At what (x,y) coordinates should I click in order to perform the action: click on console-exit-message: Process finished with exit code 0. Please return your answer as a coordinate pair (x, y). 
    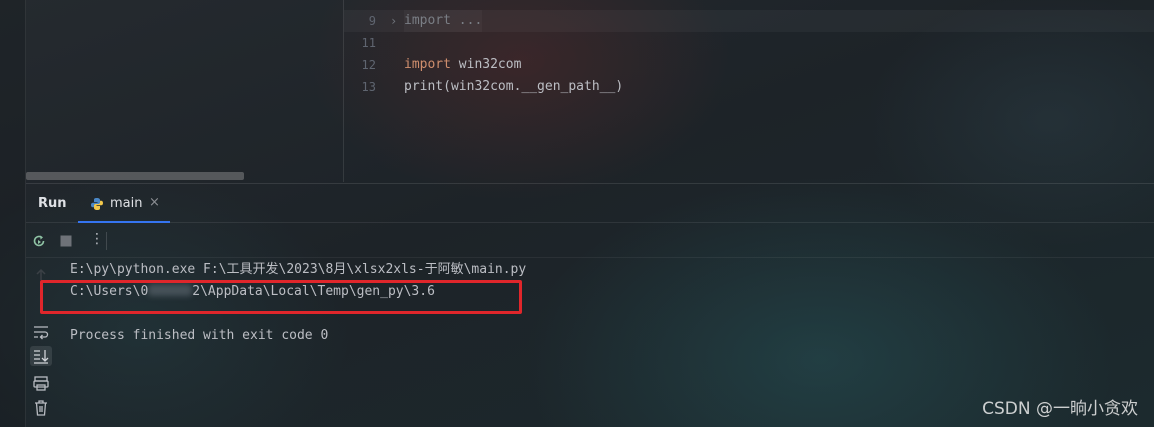
    Looking at the image, I should click on (199, 335).